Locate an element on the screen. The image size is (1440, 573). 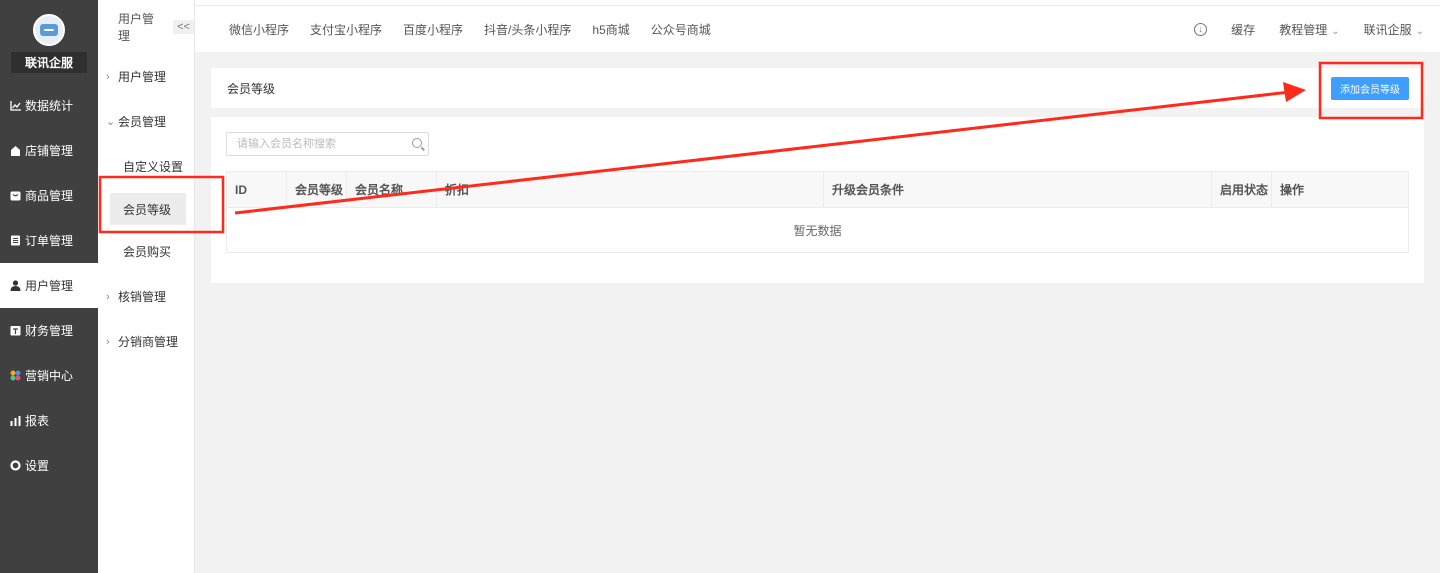
store-icon is located at coordinates (15, 151).